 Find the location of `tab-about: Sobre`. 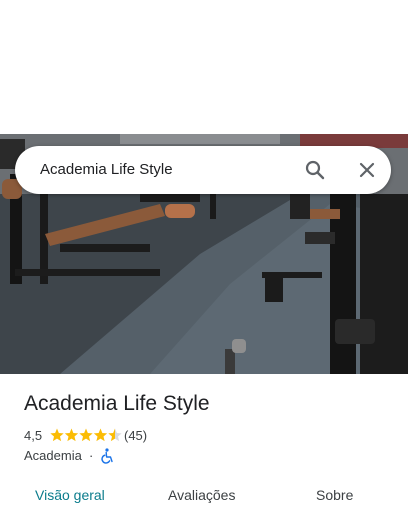

tab-about: Sobre is located at coordinates (334, 495).